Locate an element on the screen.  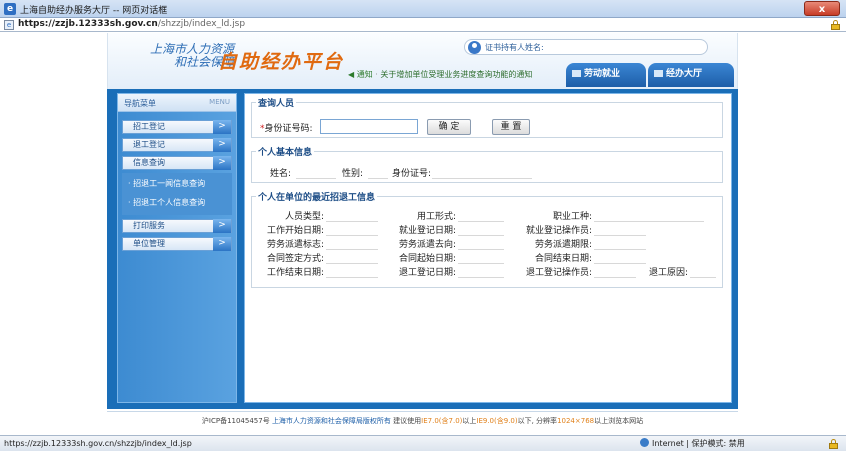
sidebar-item-label: 招工登记 is located at coordinates (149, 126).